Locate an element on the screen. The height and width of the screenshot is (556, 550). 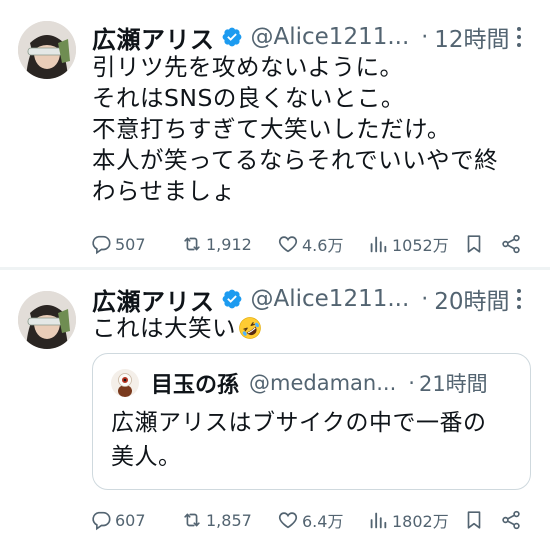
quoted-tweet-header: 目玉の孫 @medaman... · 21時間 is located at coordinates (314, 383).